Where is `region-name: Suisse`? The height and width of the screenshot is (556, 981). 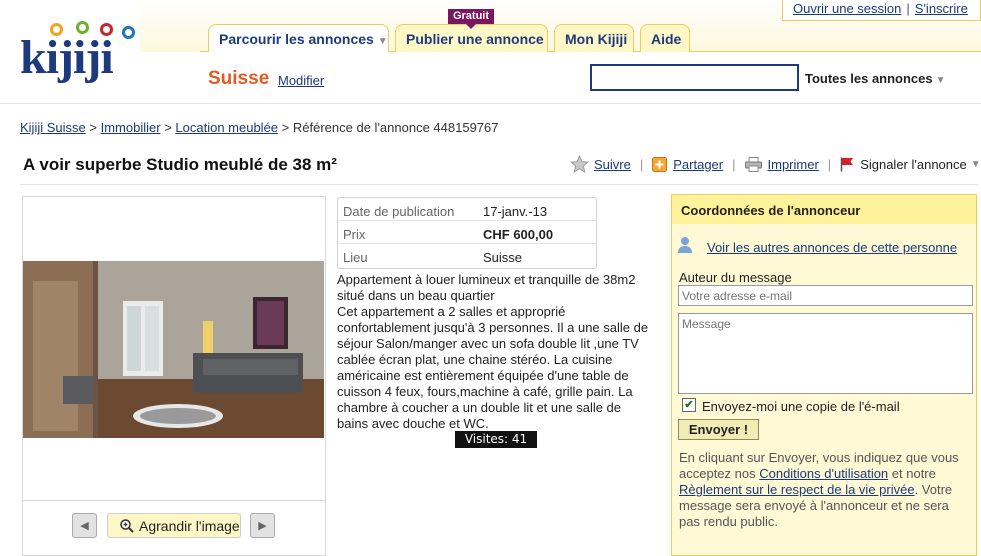
region-name: Suisse is located at coordinates (239, 78).